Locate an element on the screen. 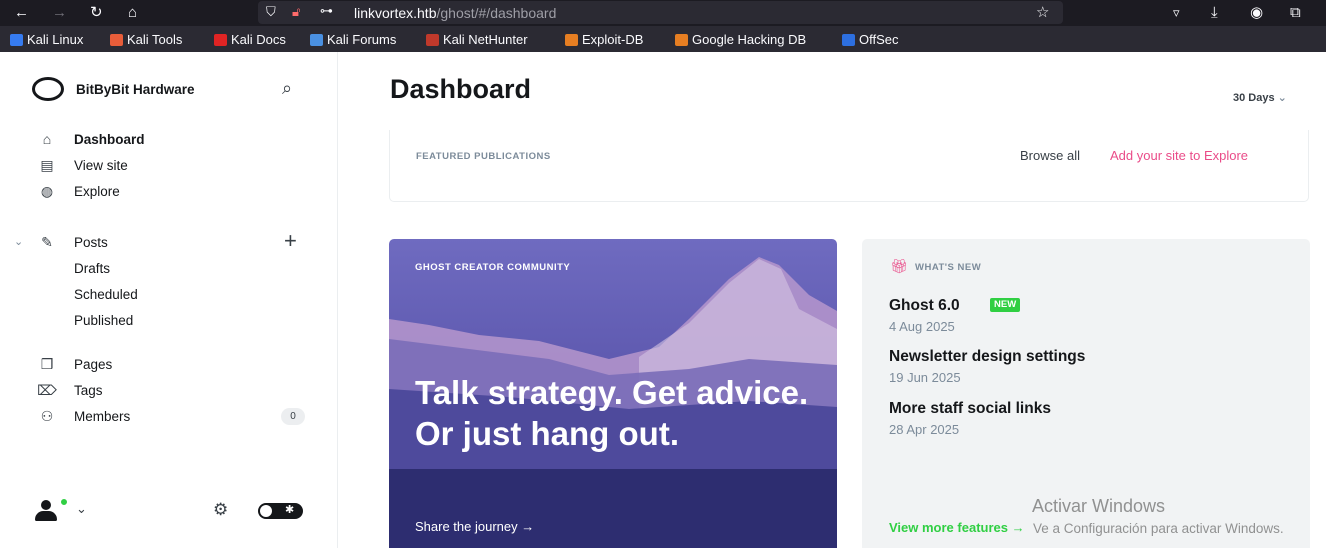 Image resolution: width=1326 pixels, height=548 pixels. news-item-date: 4 Aug 2025 is located at coordinates (922, 326).